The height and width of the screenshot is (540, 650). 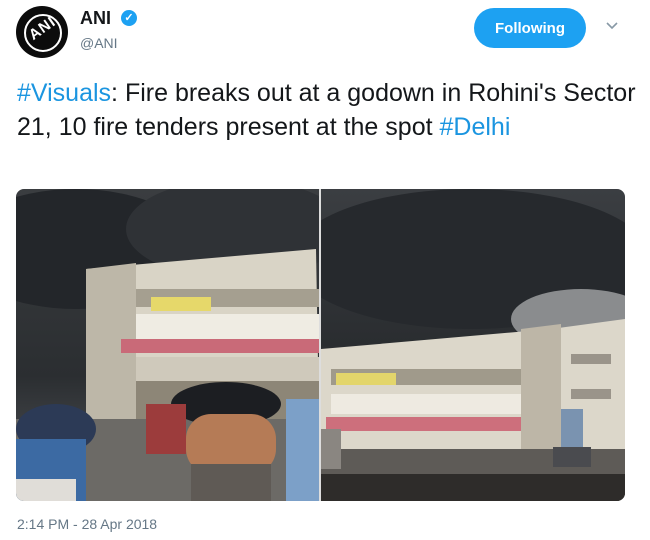 I want to click on author-name: ANI, so click(x=95, y=18).